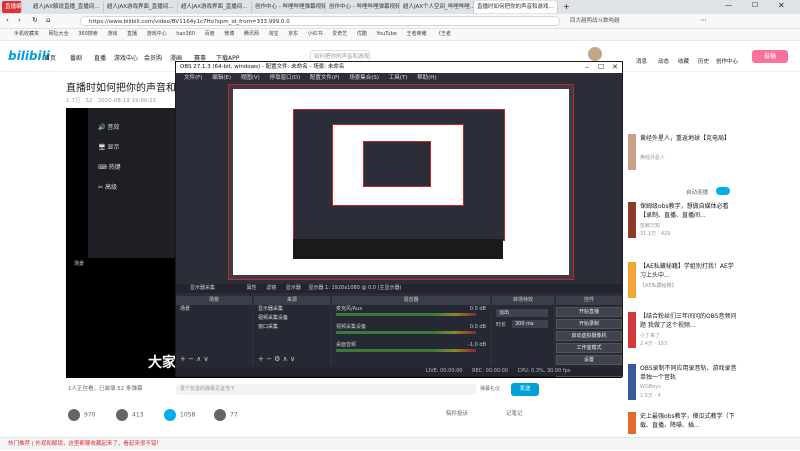 The image size is (800, 451). Describe the element at coordinates (723, 191) in the screenshot. I see `auto-play-toggle` at that location.